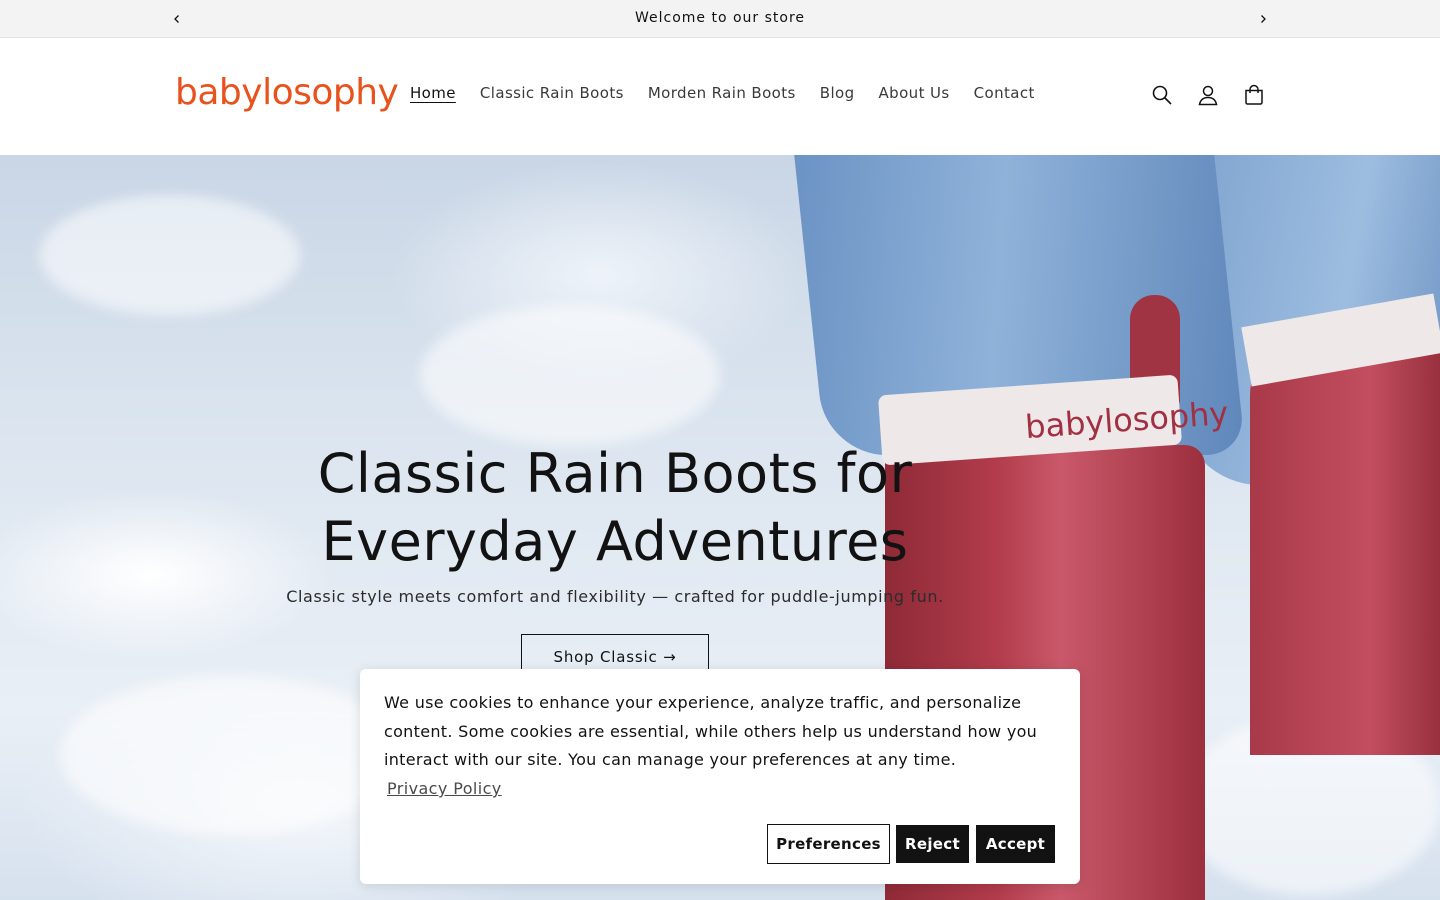  Describe the element at coordinates (1263, 19) in the screenshot. I see `chevron-right-icon` at that location.